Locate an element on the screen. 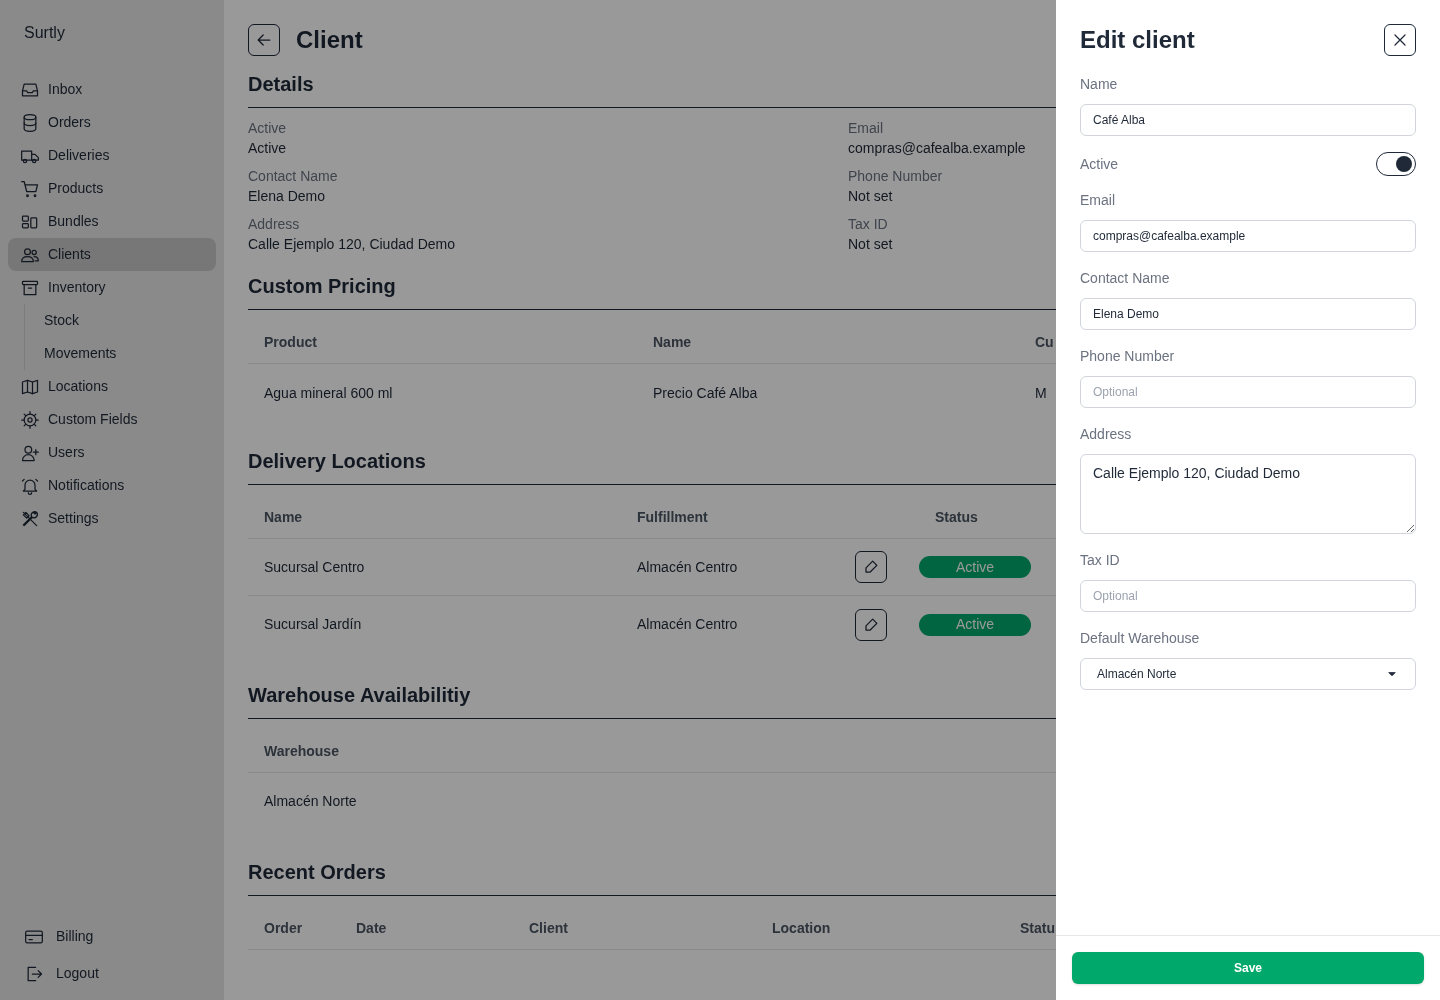  cart-icon is located at coordinates (30, 188).